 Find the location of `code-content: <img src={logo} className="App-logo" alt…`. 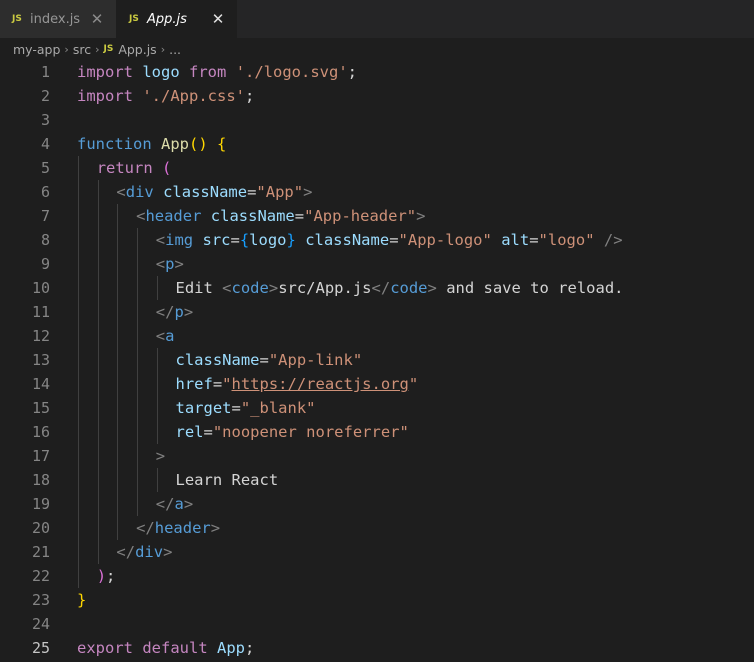

code-content: <img src={logo} className="App-logo" alt… is located at coordinates (389, 240).